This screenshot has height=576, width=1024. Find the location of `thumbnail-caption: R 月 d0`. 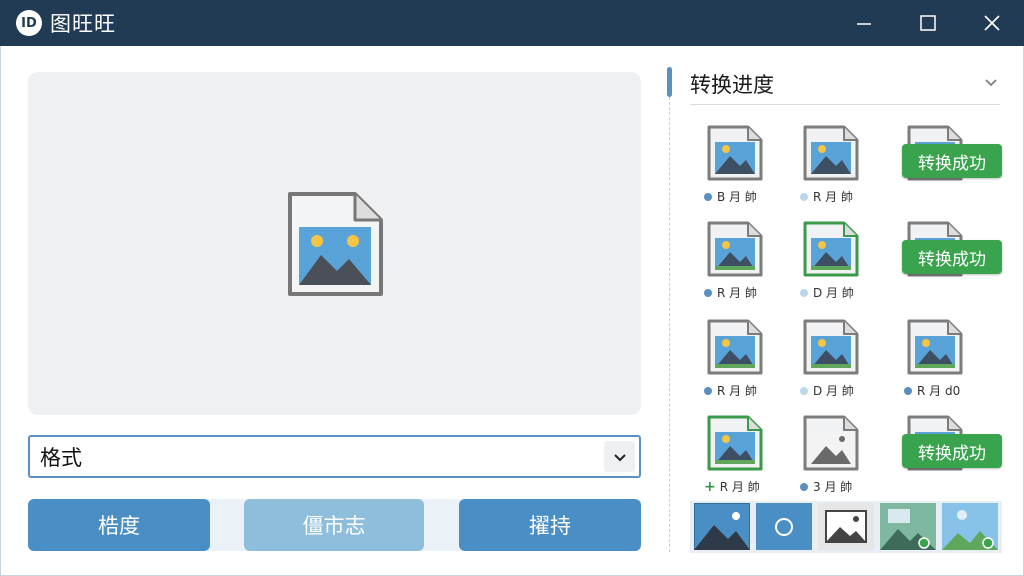

thumbnail-caption: R 月 d0 is located at coordinates (932, 390).